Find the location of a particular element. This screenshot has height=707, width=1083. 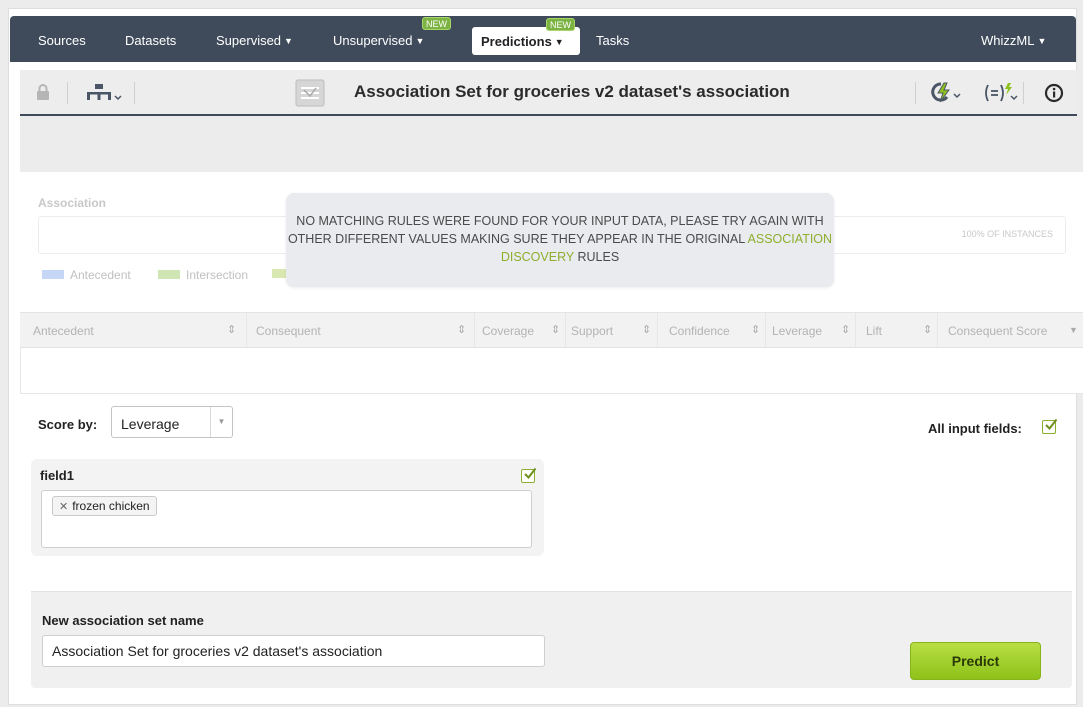

nav-predictions-label: Predictions ▼ is located at coordinates (522, 41).